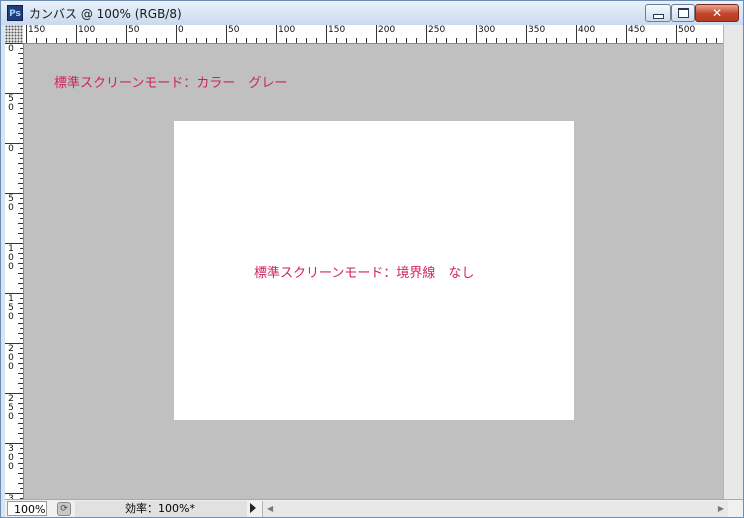 The width and height of the screenshot is (744, 518). What do you see at coordinates (736, 509) in the screenshot?
I see `resize-grip` at bounding box center [736, 509].